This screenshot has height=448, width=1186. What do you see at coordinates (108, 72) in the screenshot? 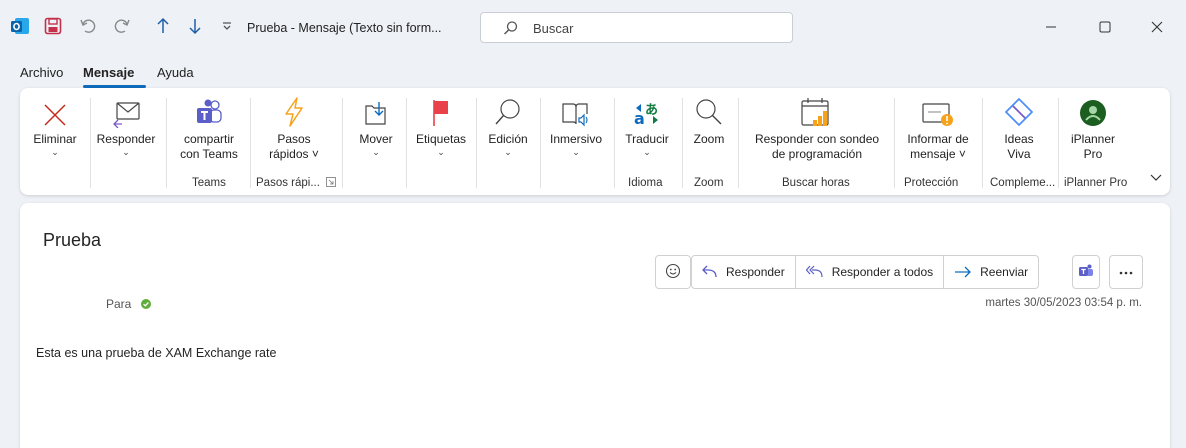
I see `menu-mensaje: Mensaje` at bounding box center [108, 72].